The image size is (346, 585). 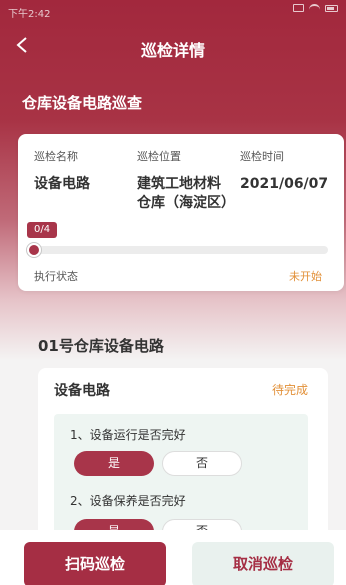 What do you see at coordinates (82, 391) in the screenshot?
I see `check-card-title: 设备电路` at bounding box center [82, 391].